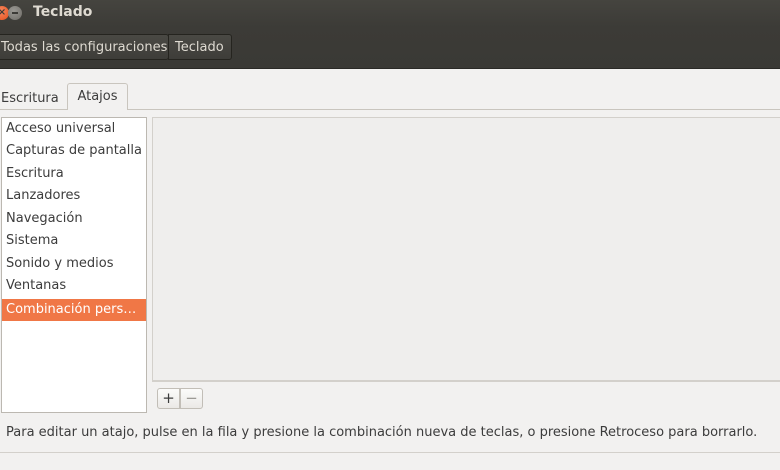 The height and width of the screenshot is (470, 780). Describe the element at coordinates (74, 286) in the screenshot. I see `category-item-windows: Ventanas` at that location.